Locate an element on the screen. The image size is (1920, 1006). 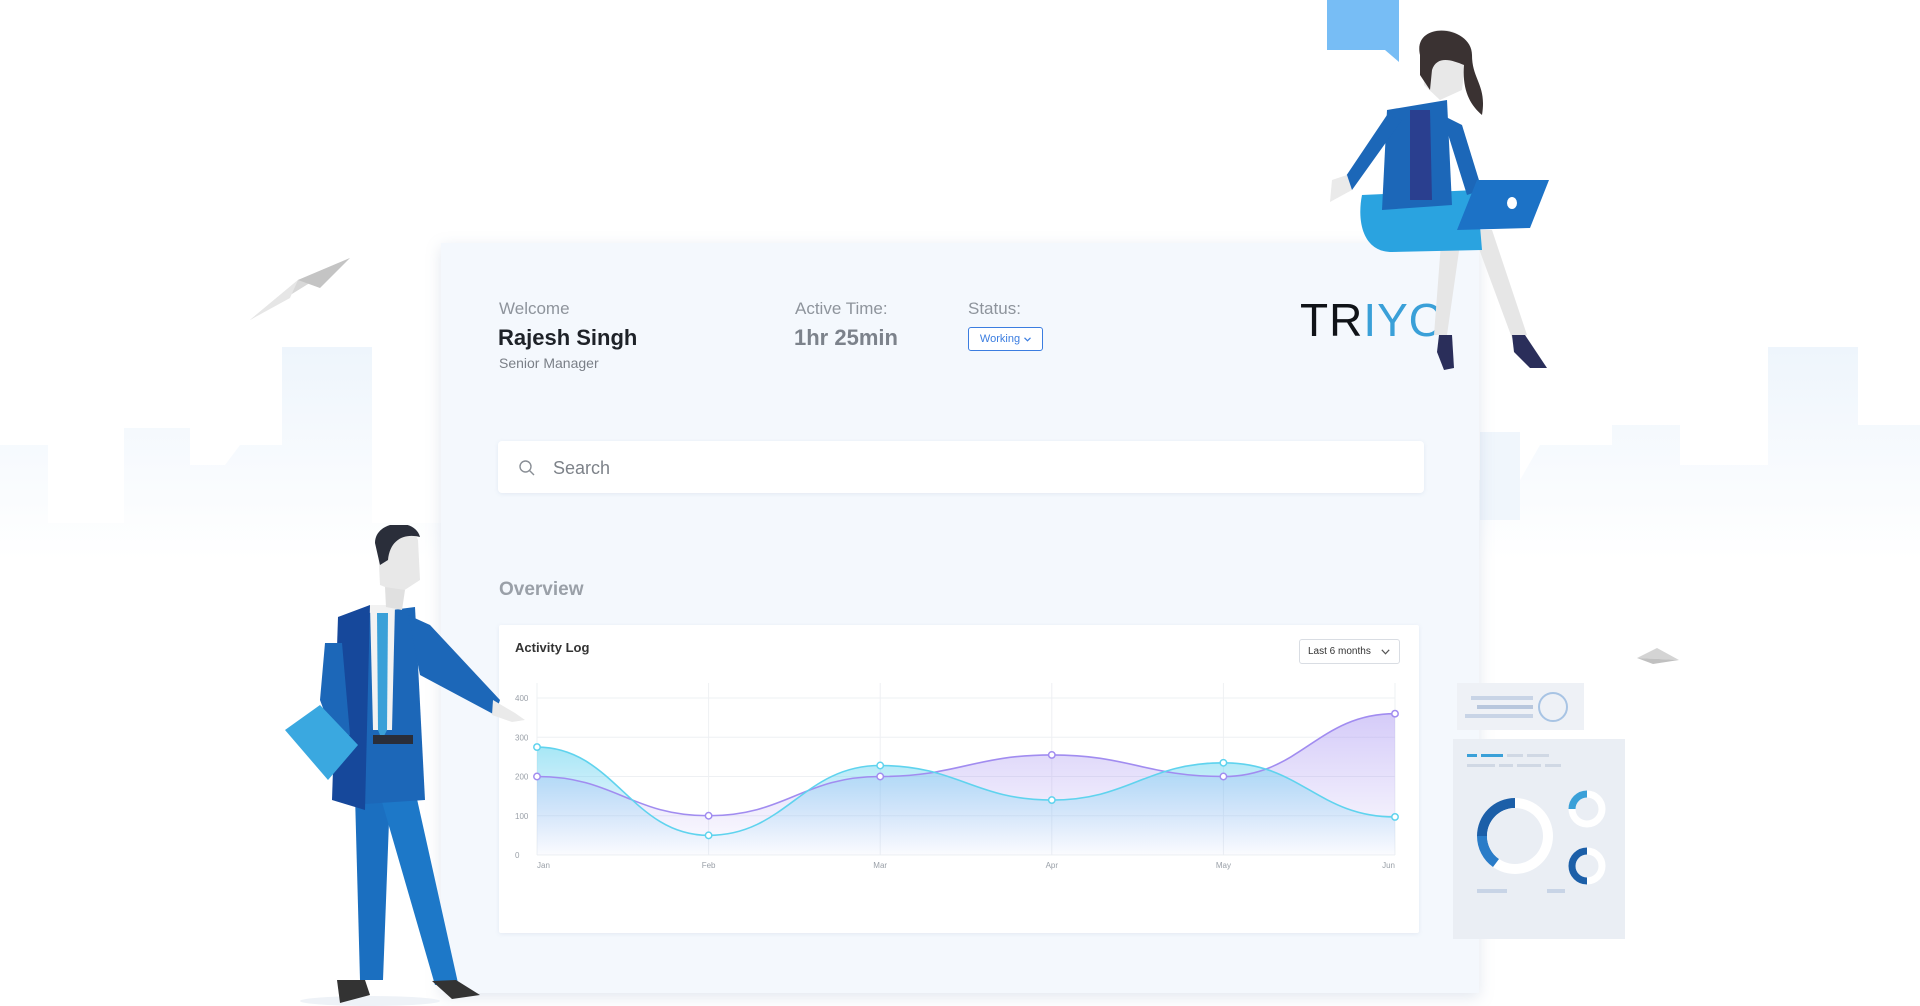
floating-widgets-illustration is located at coordinates (1539, 811).